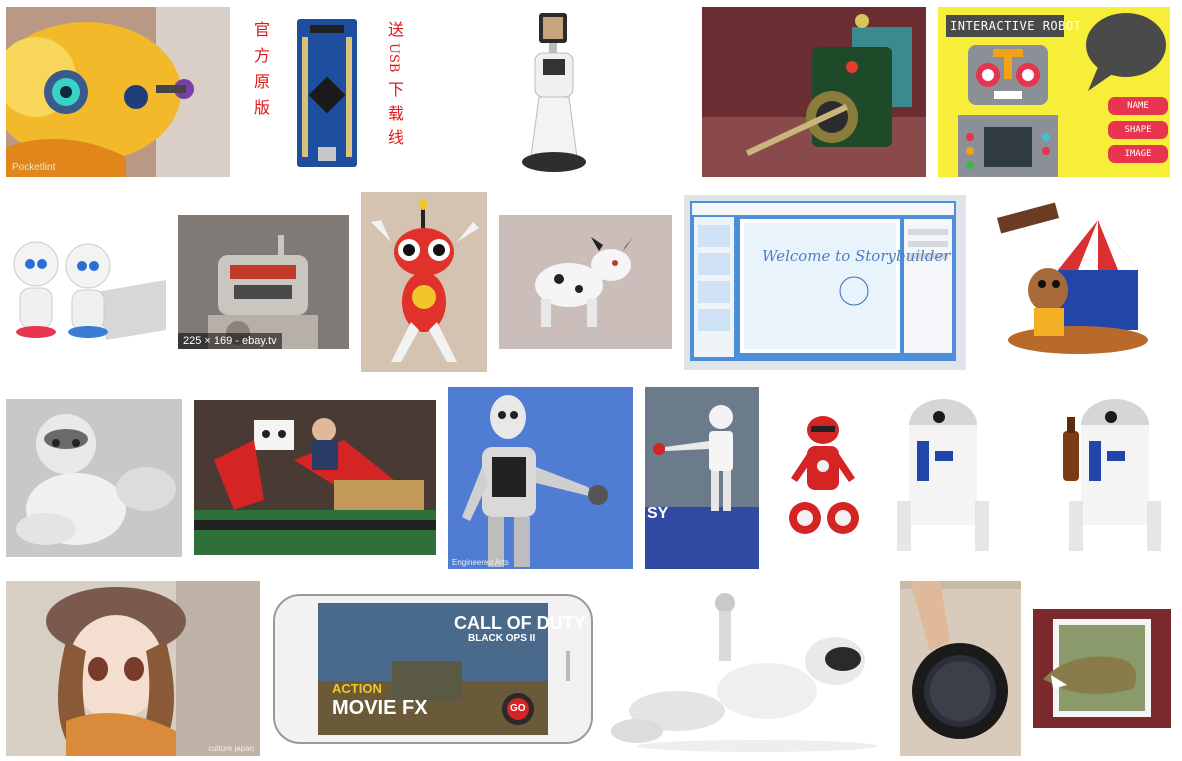 This screenshot has width=1182, height=761. I want to click on image-result-smart-speaker, so click(960, 668).